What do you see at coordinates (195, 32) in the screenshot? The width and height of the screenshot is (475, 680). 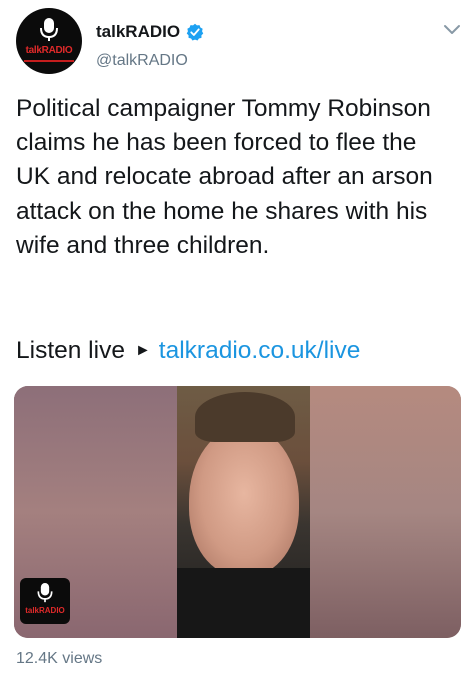 I see `verified-check-icon` at bounding box center [195, 32].